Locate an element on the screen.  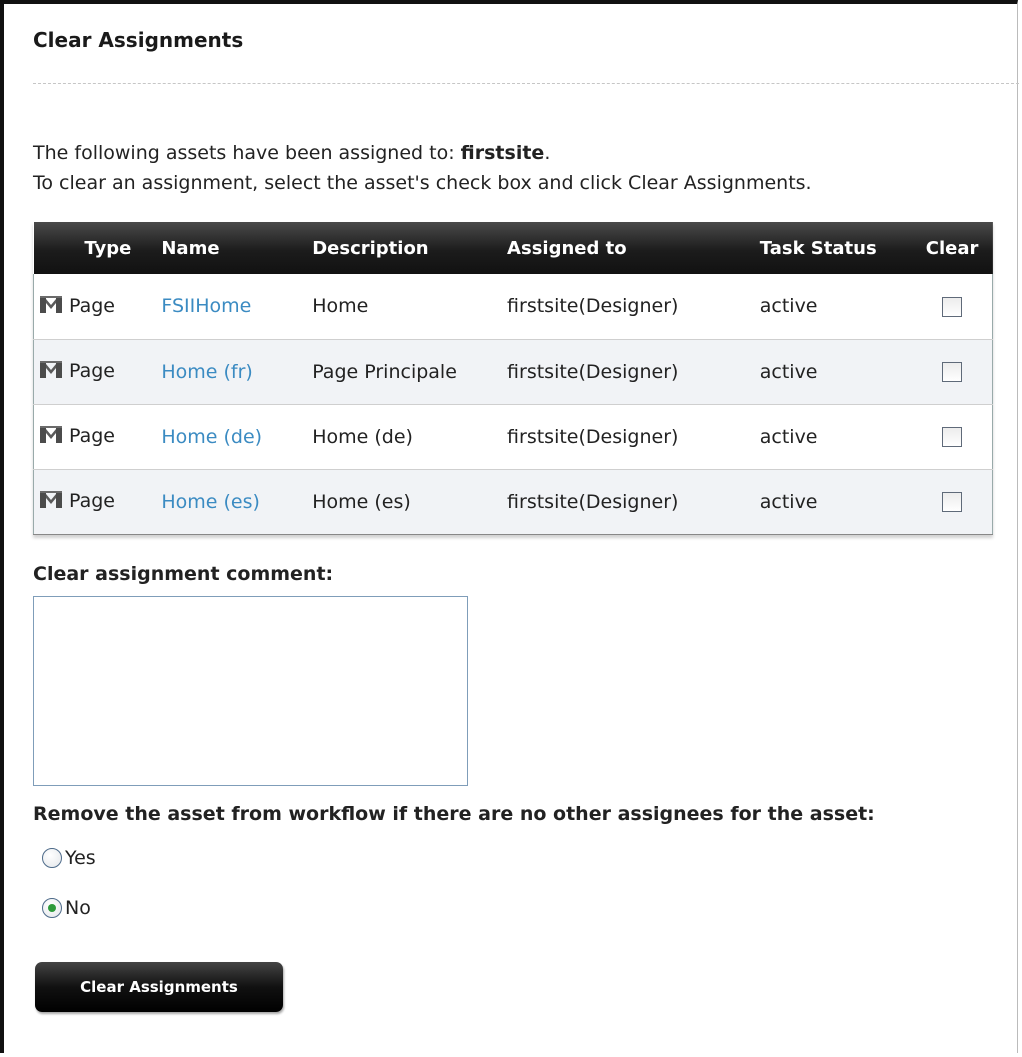
column-header-task-status: Task Status is located at coordinates (829, 248).